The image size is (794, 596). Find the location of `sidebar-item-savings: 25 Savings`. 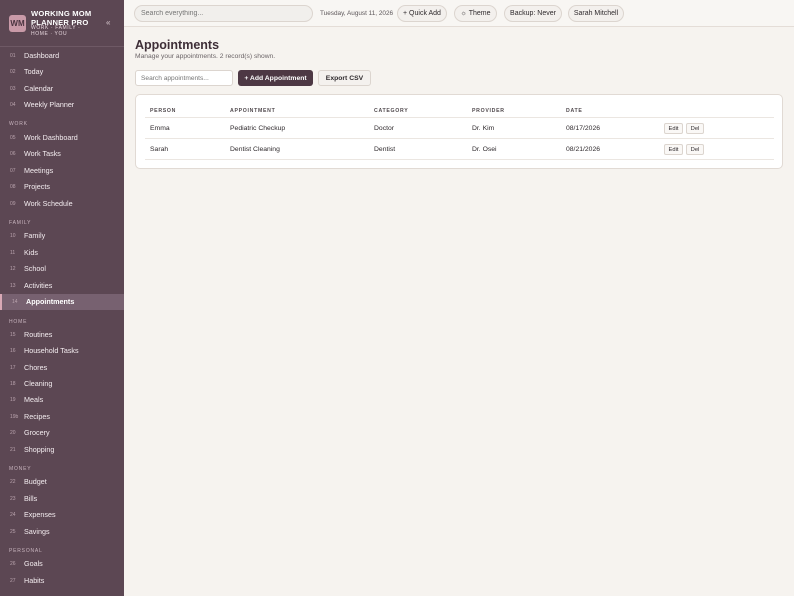

sidebar-item-savings: 25 Savings is located at coordinates (62, 532).